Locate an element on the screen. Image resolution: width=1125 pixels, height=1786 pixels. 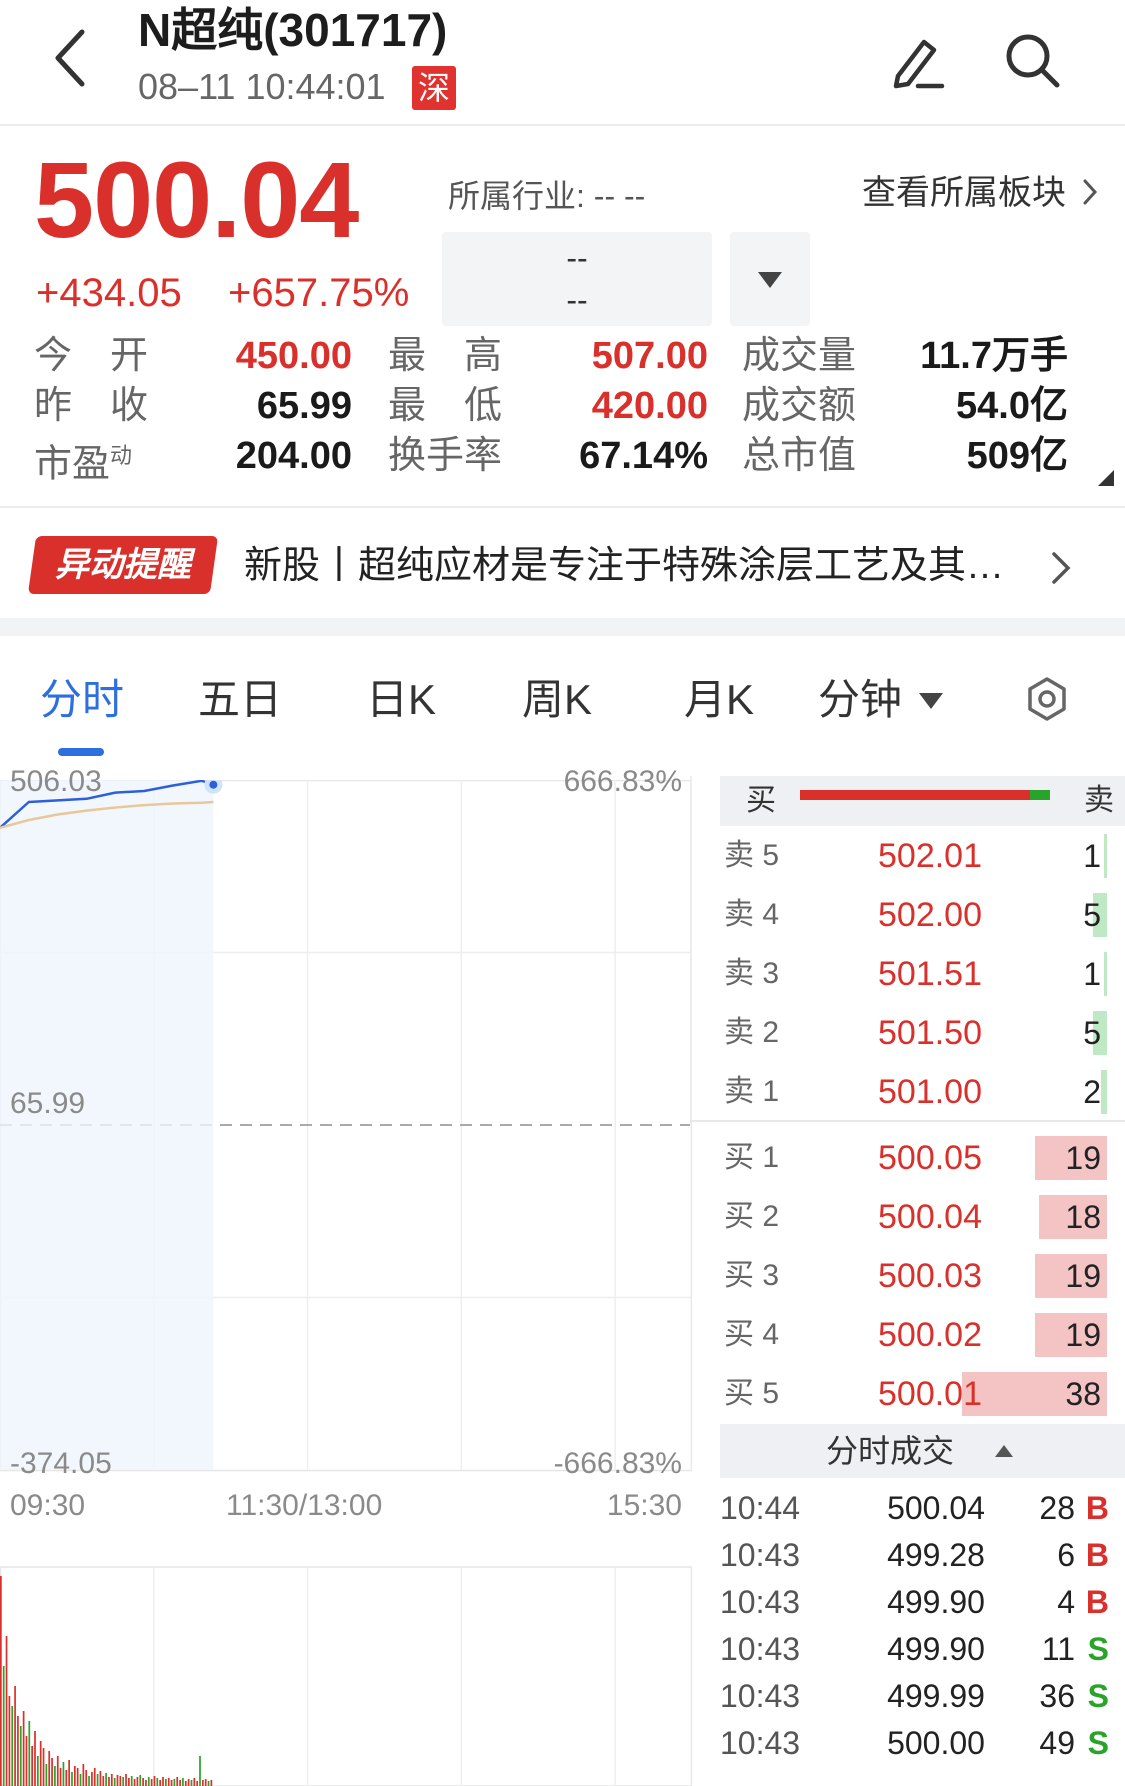
expand-corner-icon is located at coordinates (1106, 478).